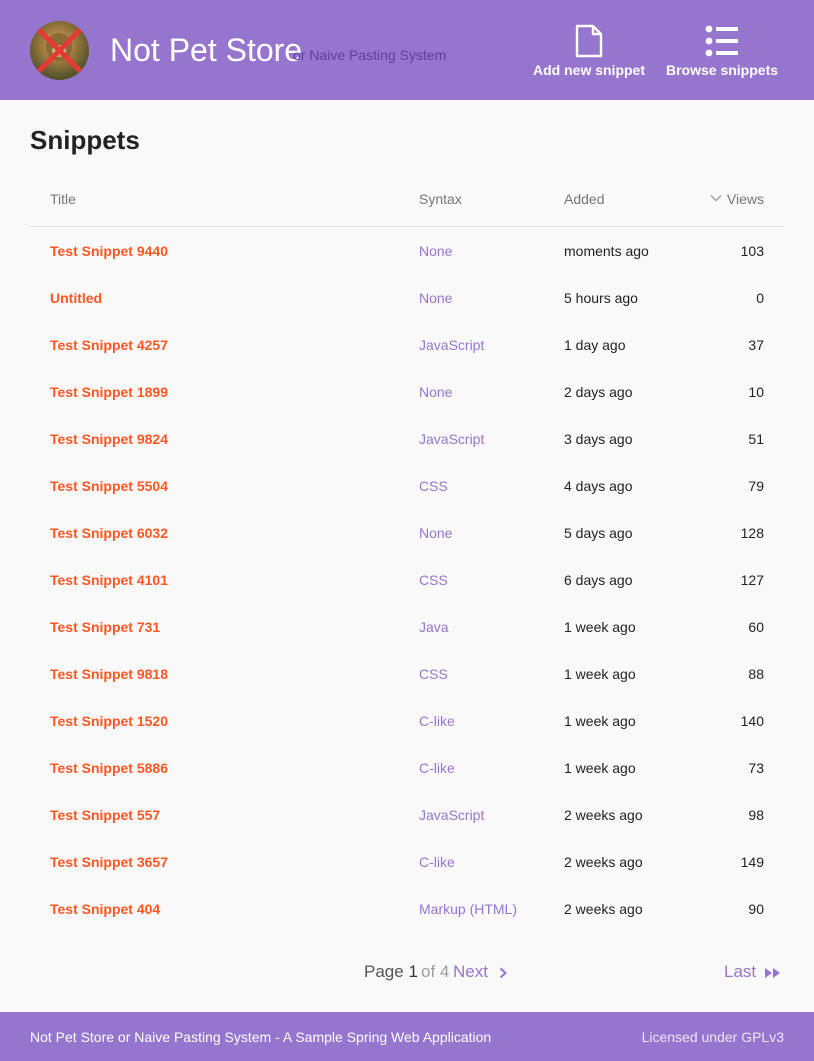  Describe the element at coordinates (752, 721) in the screenshot. I see `snippet-views: 140` at that location.